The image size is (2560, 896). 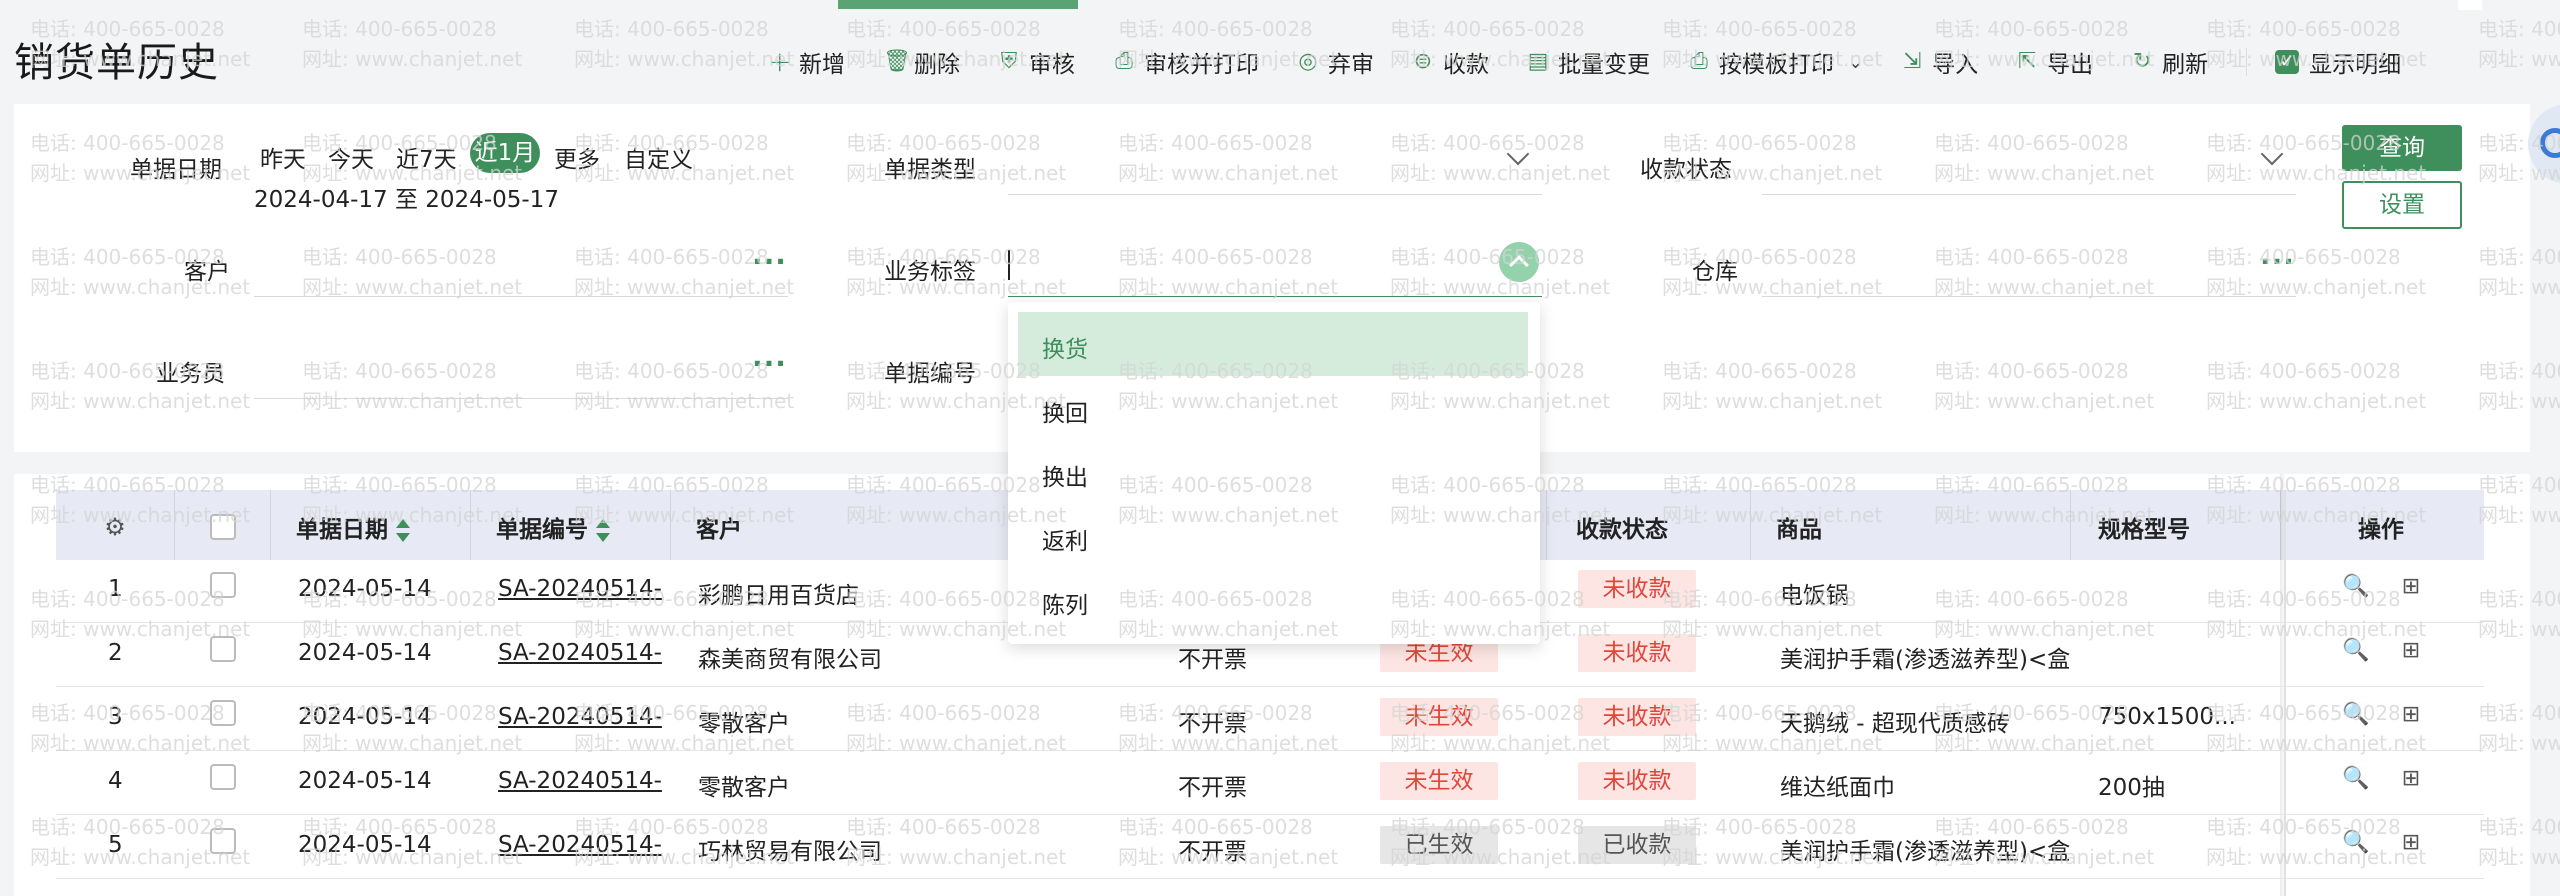 What do you see at coordinates (658, 157) in the screenshot?
I see `date-option-custom: 自定义` at bounding box center [658, 157].